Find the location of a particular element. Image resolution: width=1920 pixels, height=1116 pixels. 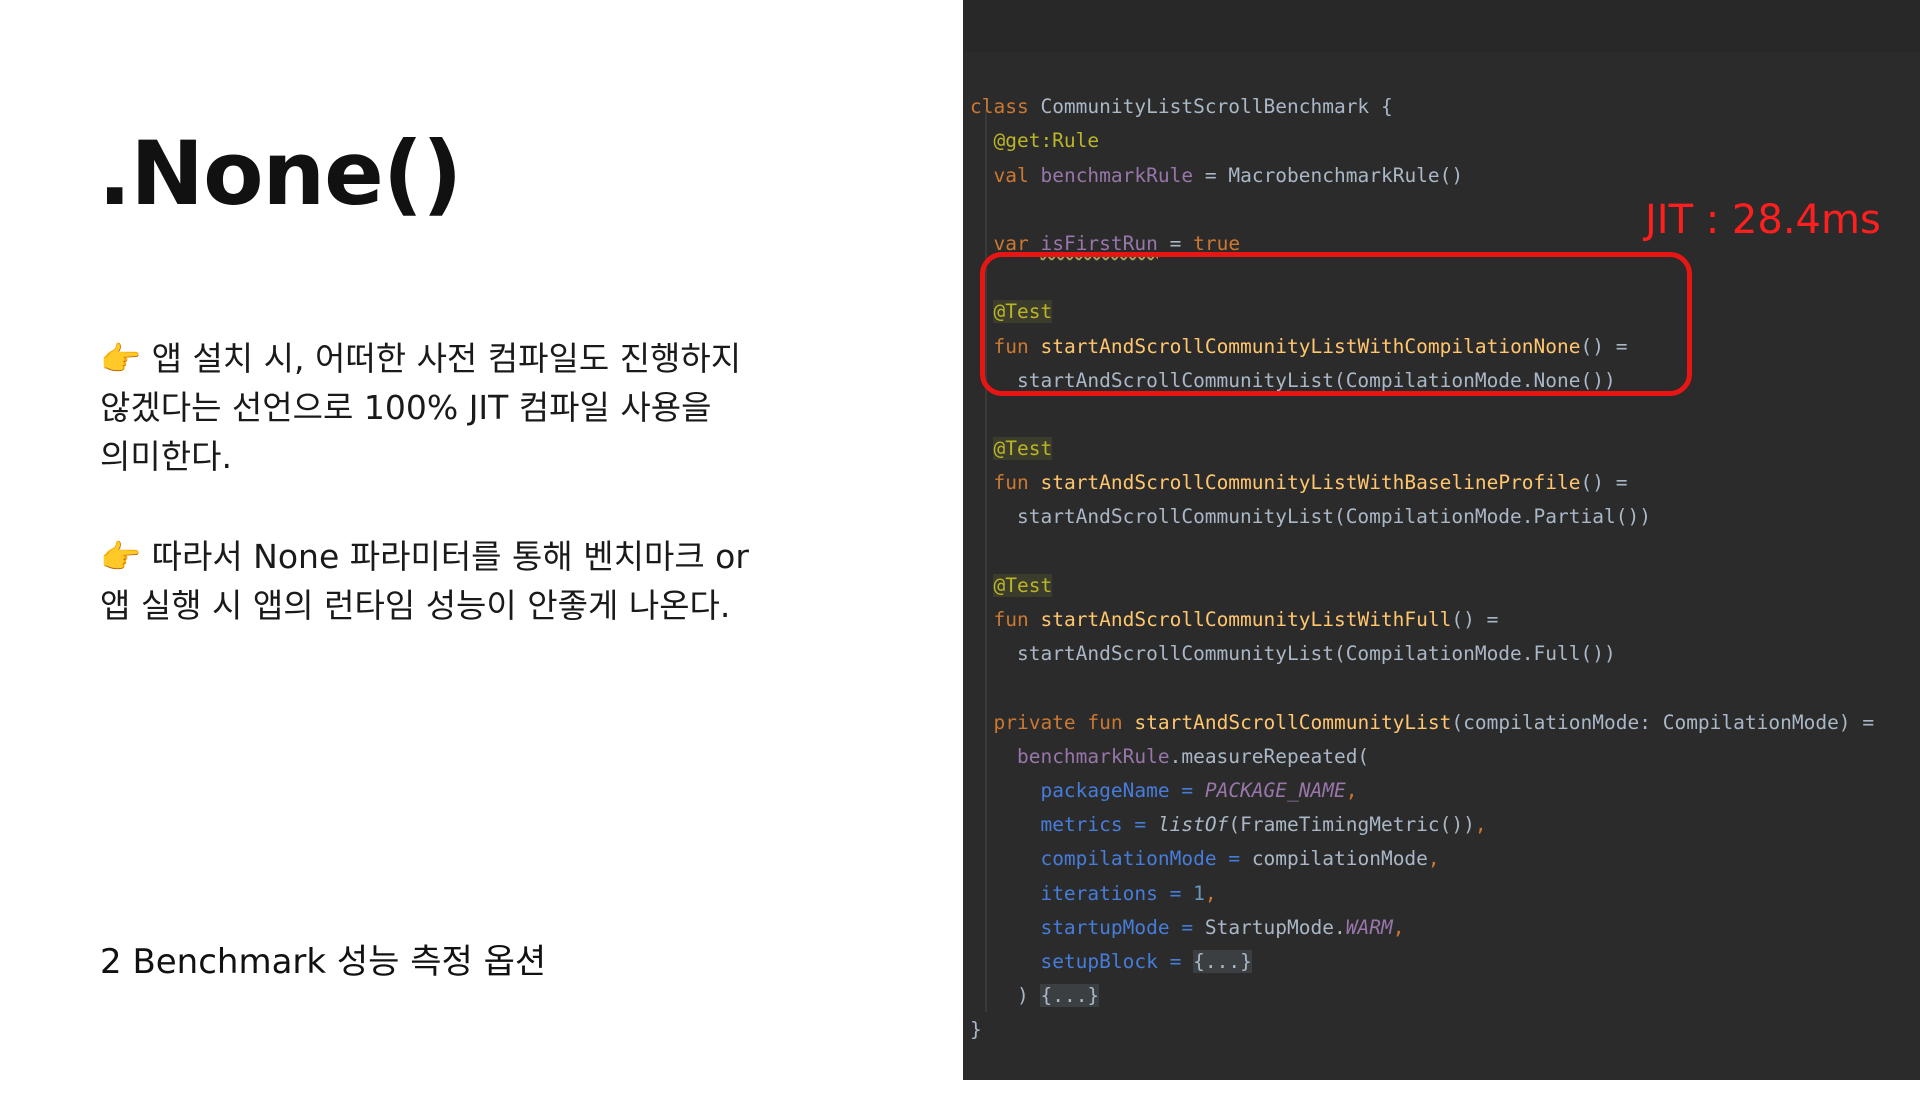

jit-annotation-label: JIT : 28.4ms is located at coordinates (1763, 220).